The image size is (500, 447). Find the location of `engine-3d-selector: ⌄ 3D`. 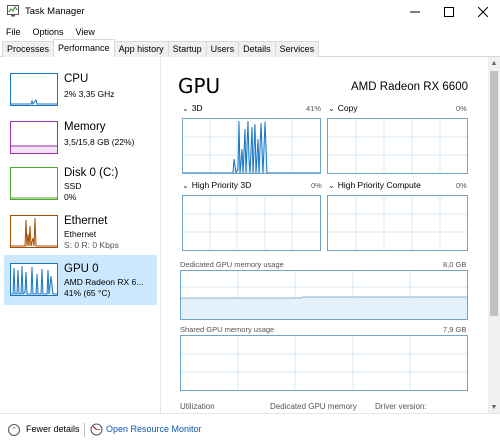

engine-3d-selector: ⌄ 3D is located at coordinates (192, 108).